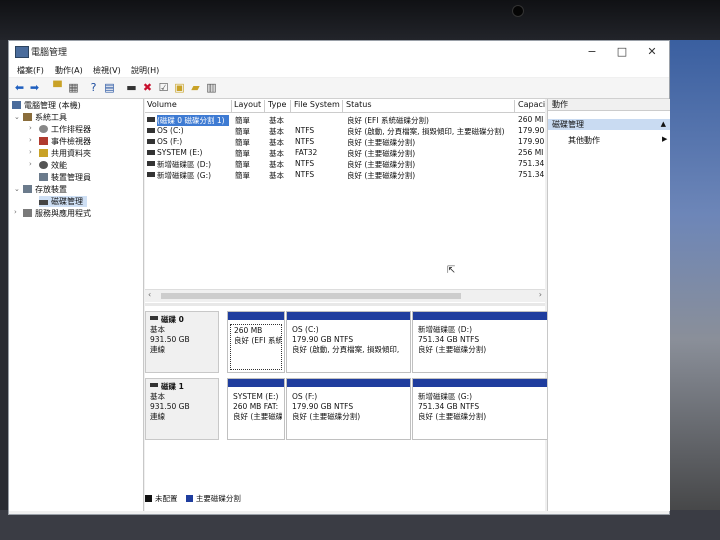 The width and height of the screenshot is (720, 540). I want to click on tree-item-services-apps: 服務與應用程式, so click(57, 213).